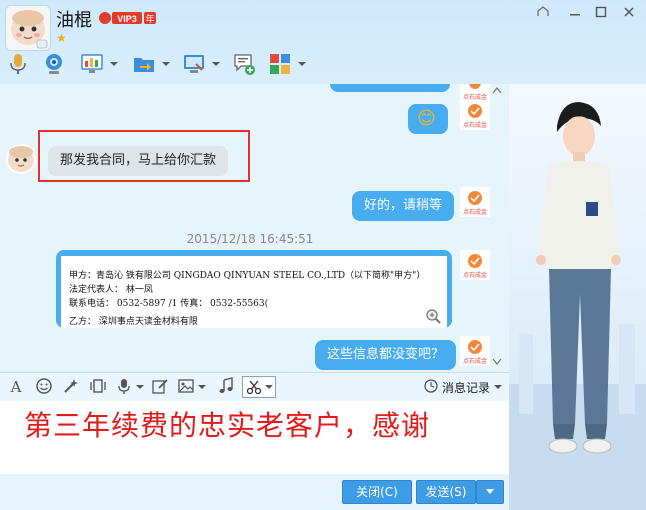 Image resolution: width=646 pixels, height=510 pixels. Describe the element at coordinates (194, 64) in the screenshot. I see `screen-share-icon` at that location.